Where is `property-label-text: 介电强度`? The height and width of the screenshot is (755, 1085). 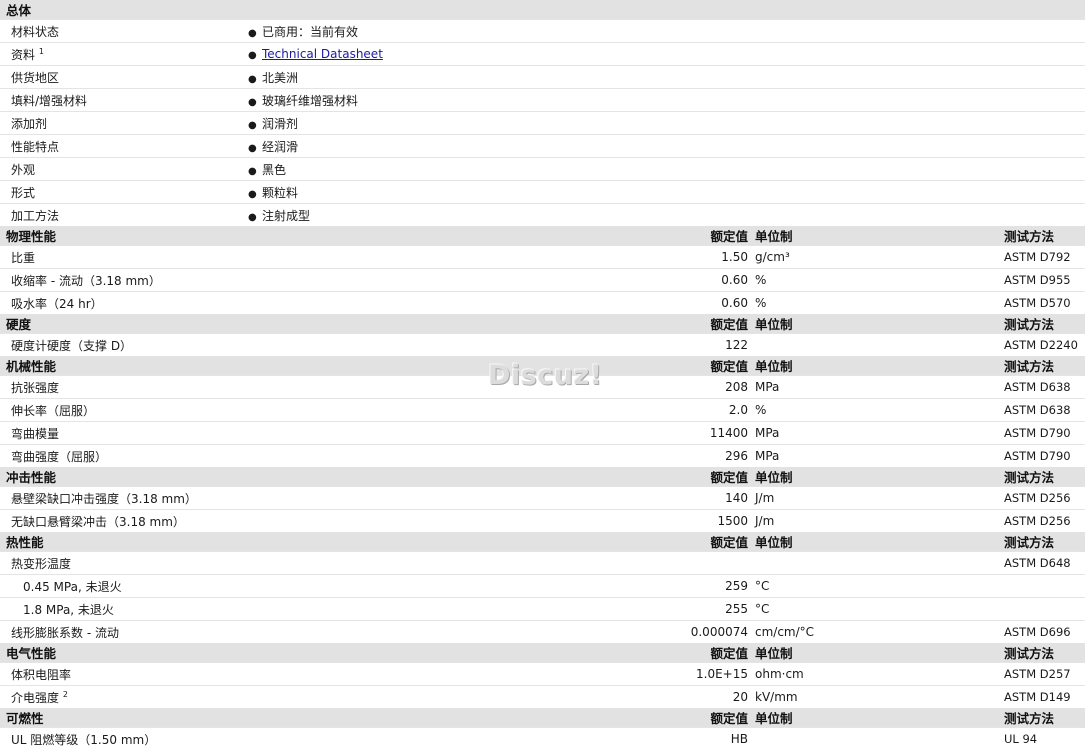
property-label-text: 介电强度 is located at coordinates (35, 697).